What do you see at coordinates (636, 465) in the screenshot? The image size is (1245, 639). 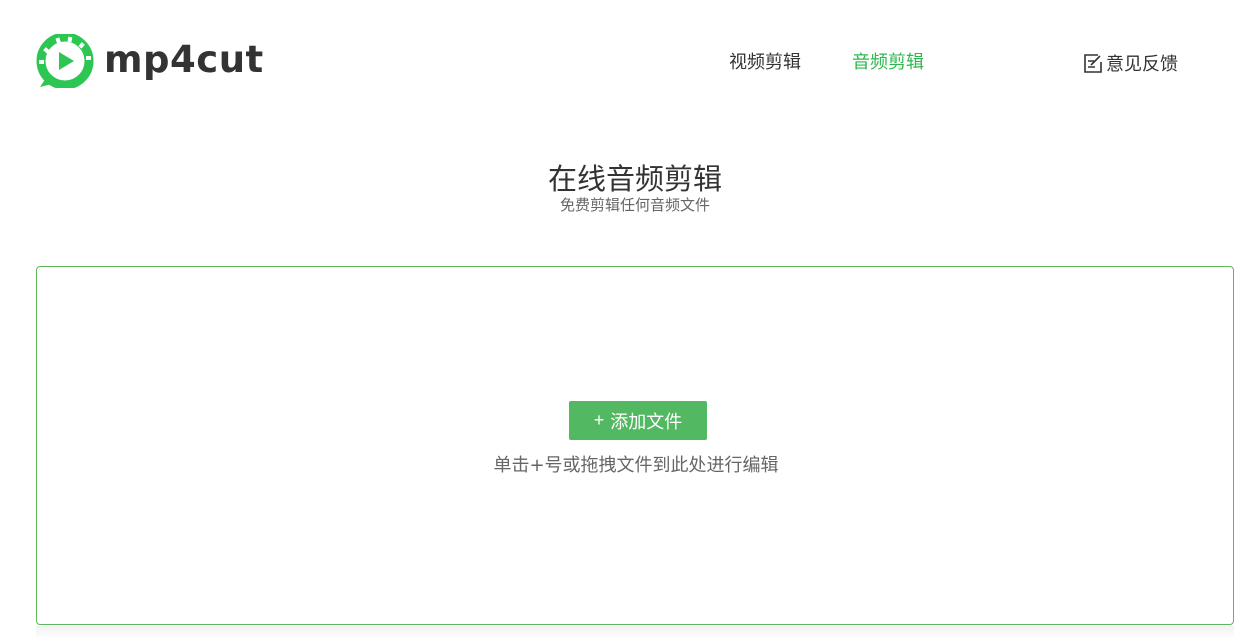 I see `dropzone-hint: 单击+号或拖拽文件到此处进行编辑` at bounding box center [636, 465].